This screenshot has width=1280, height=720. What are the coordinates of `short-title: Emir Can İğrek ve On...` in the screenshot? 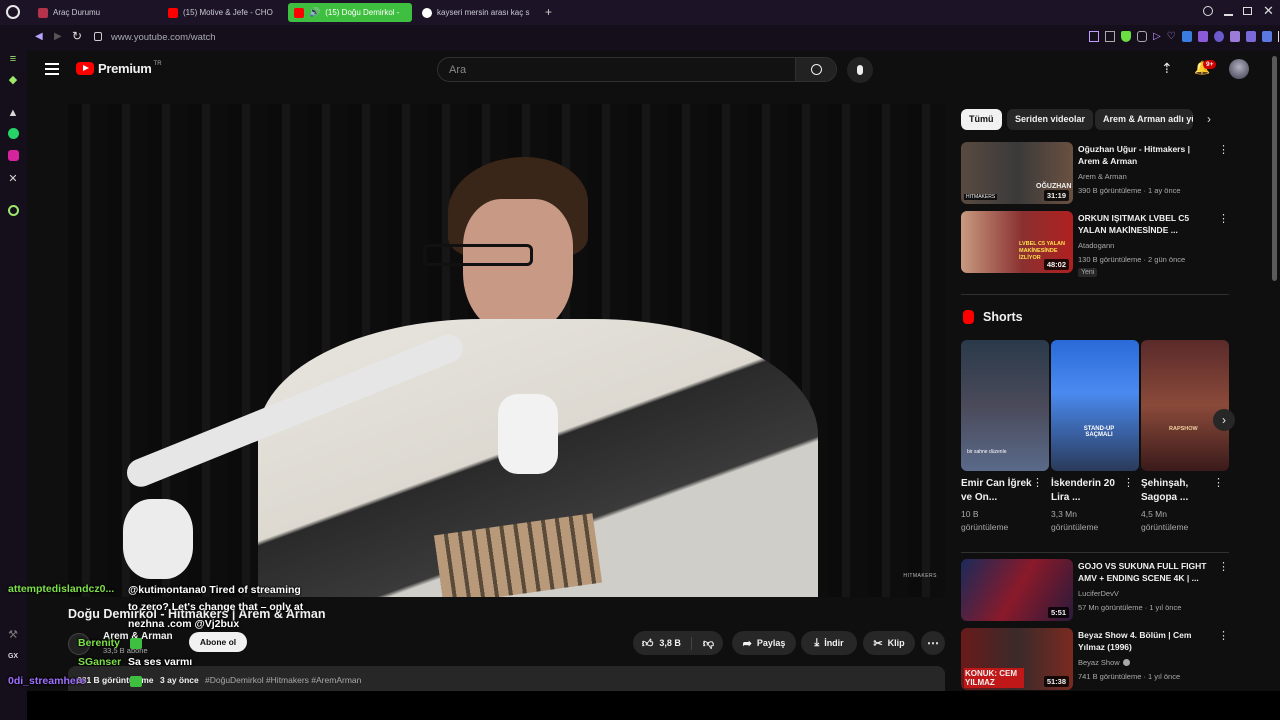 It's located at (997, 491).